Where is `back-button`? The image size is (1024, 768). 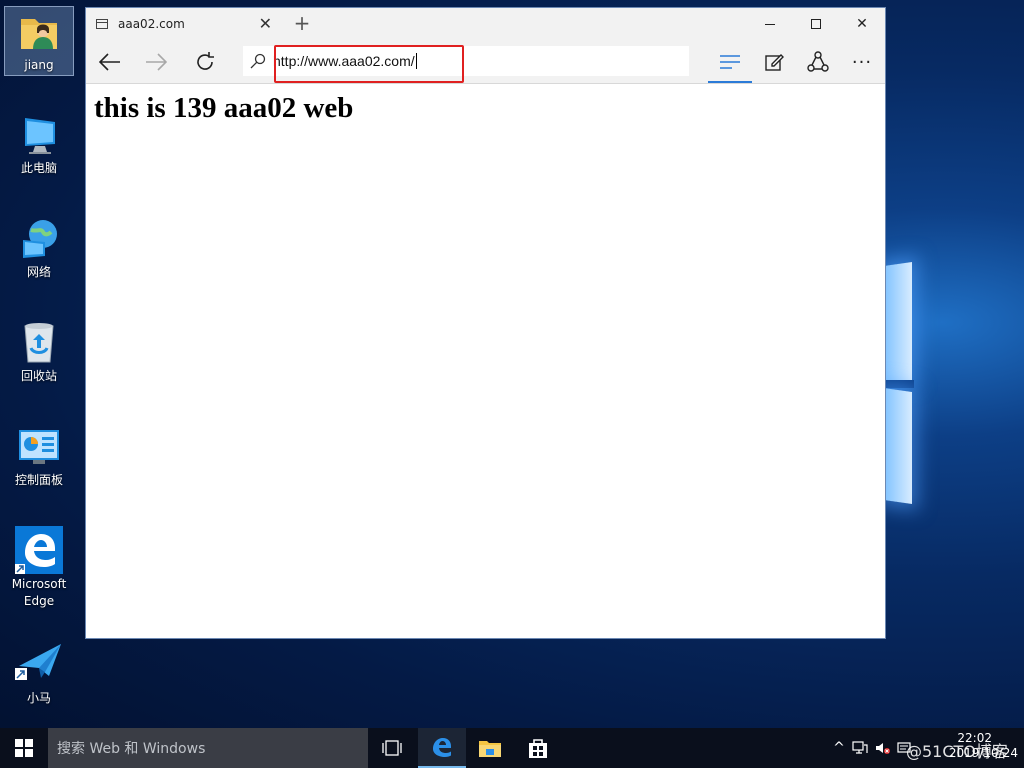
back-button is located at coordinates (110, 62).